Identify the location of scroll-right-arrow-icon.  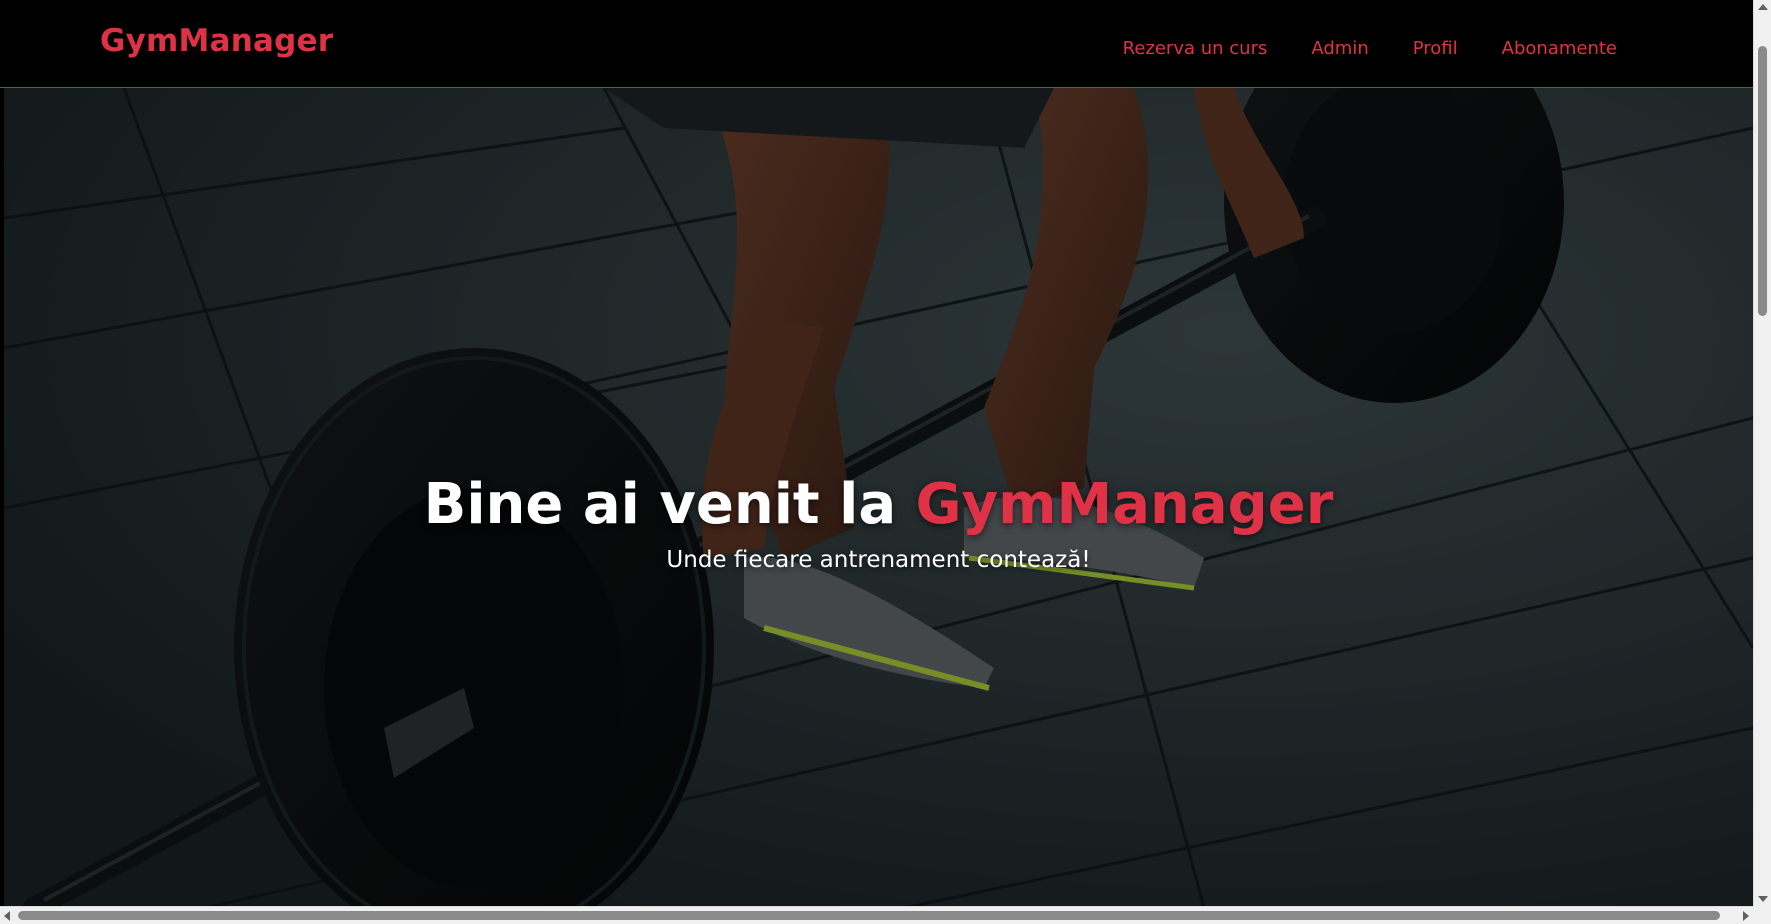
(1746, 916).